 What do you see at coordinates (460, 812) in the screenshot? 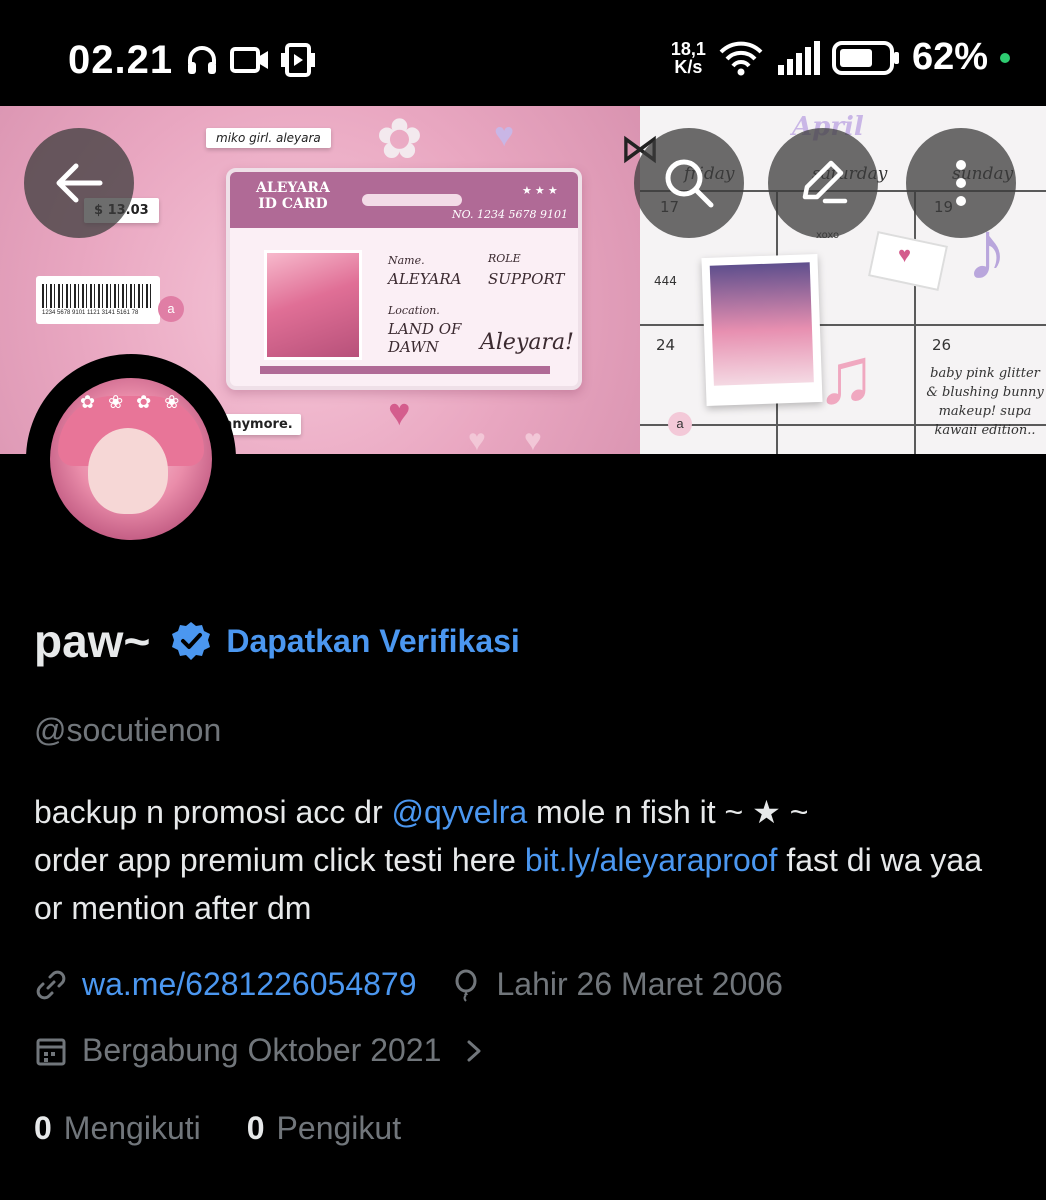
I see `bio-mention-link: @qyvelra` at bounding box center [460, 812].